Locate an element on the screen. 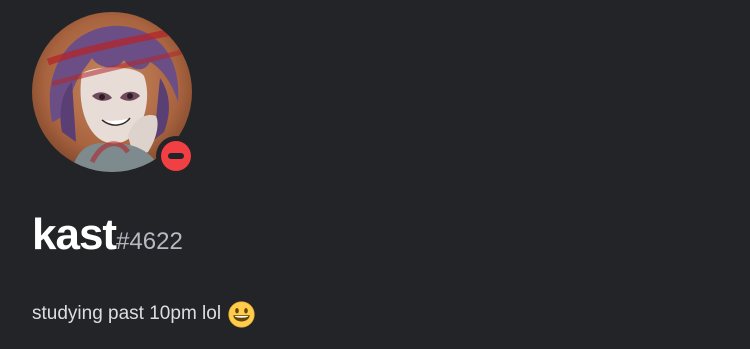 The width and height of the screenshot is (750, 349). dnd-status-icon is located at coordinates (176, 156).